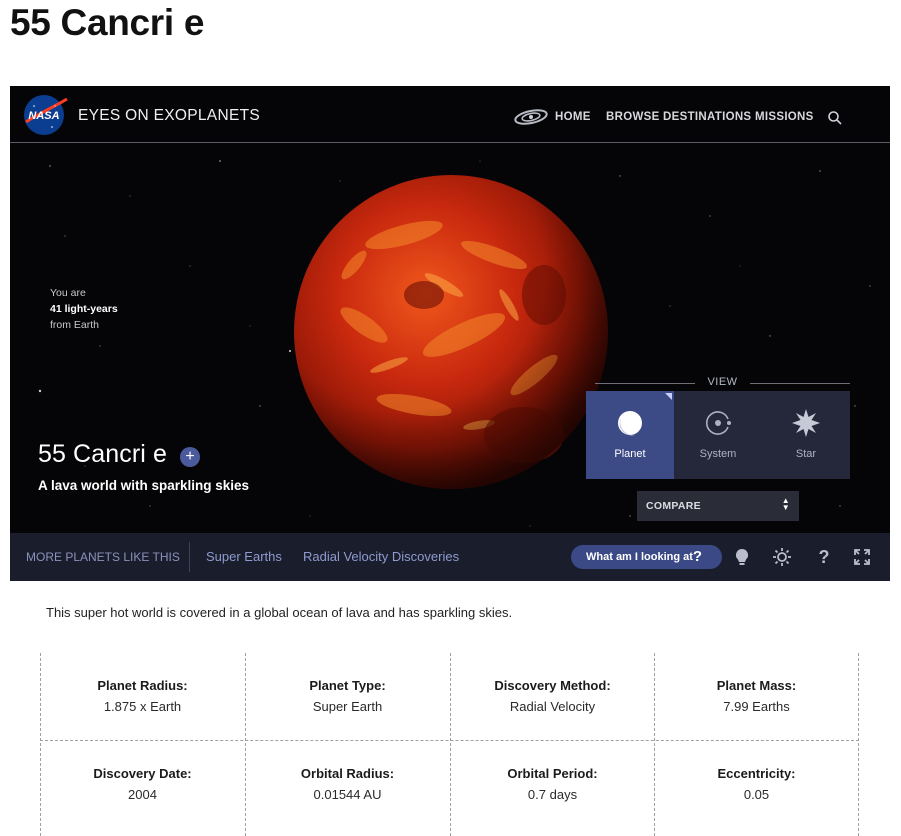 This screenshot has width=901, height=836. Describe the element at coordinates (697, 556) in the screenshot. I see `question-mark-icon: ?` at that location.